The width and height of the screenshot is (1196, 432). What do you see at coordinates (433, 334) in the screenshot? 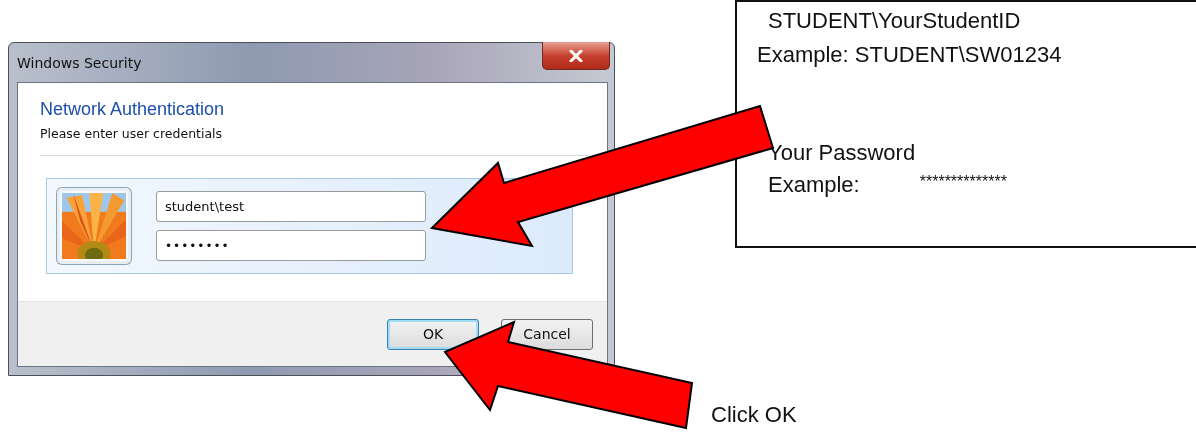
I see `ok-button: OK` at bounding box center [433, 334].